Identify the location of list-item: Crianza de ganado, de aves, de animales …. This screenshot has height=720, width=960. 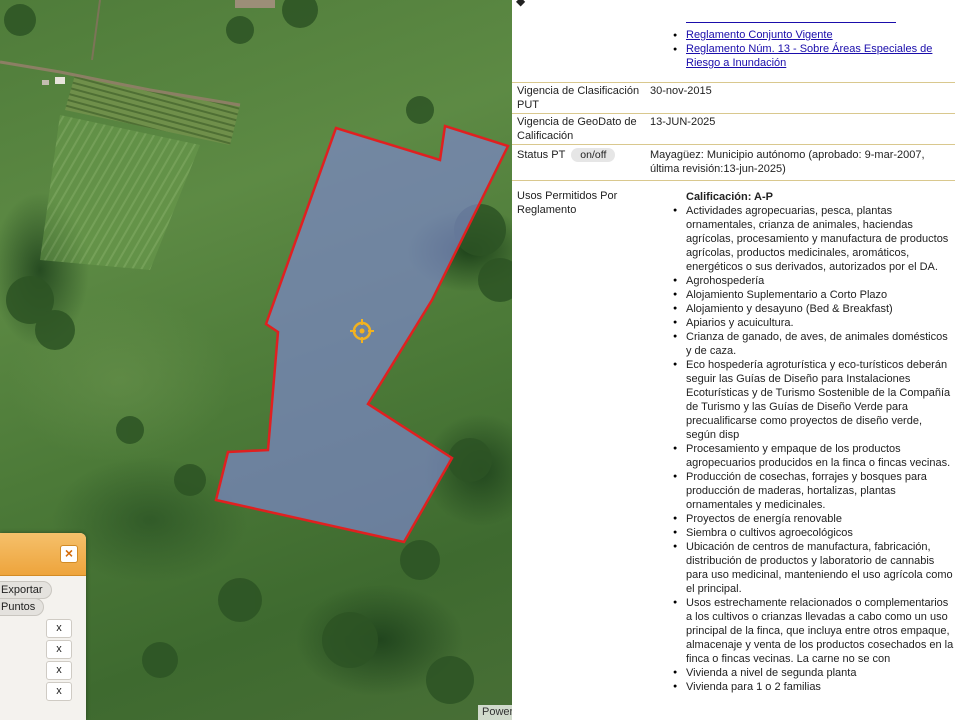
(813, 344).